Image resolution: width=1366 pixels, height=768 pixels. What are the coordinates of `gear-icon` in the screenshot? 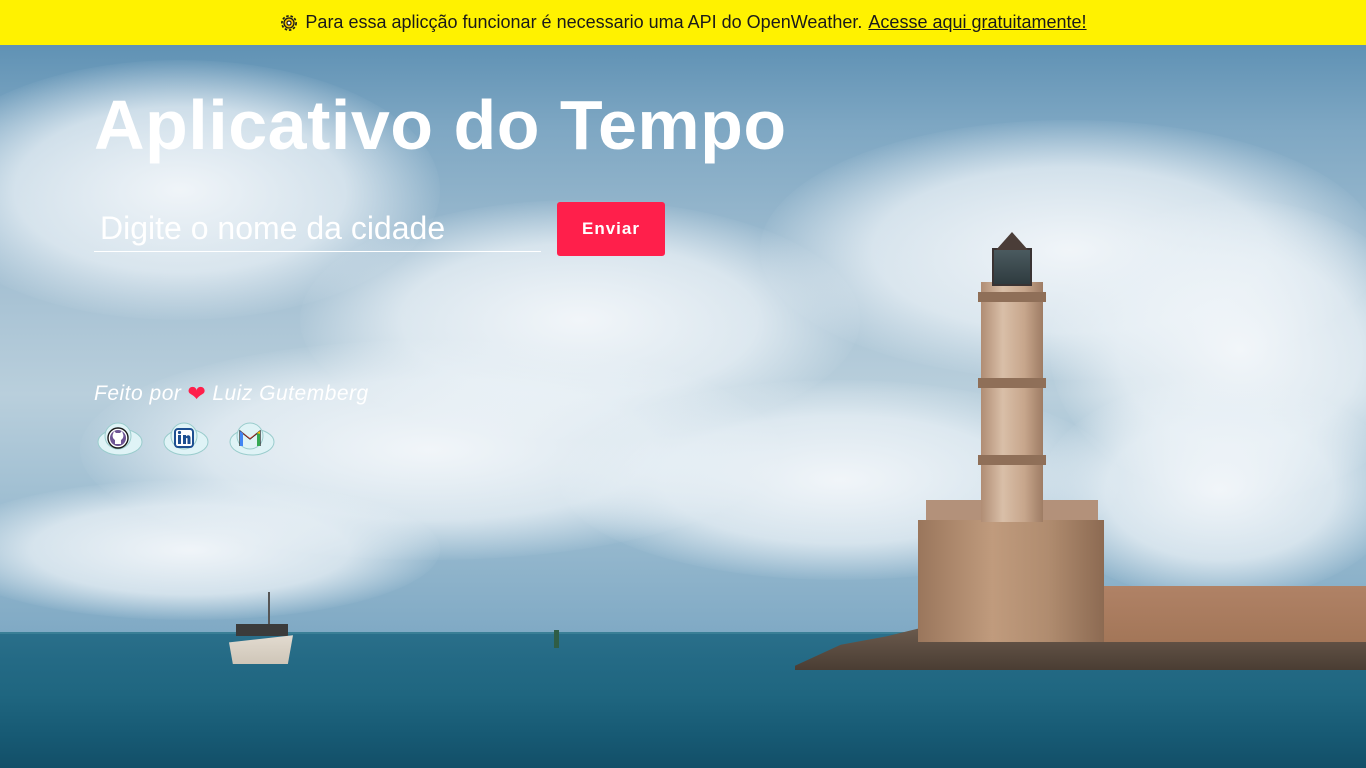 It's located at (289, 23).